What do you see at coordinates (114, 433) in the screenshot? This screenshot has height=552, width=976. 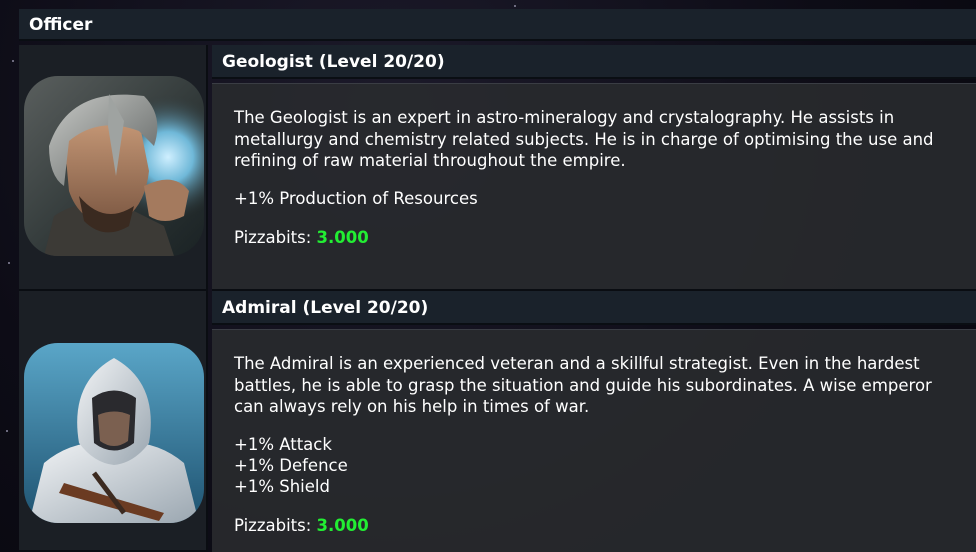 I see `admiral-portrait-icon` at bounding box center [114, 433].